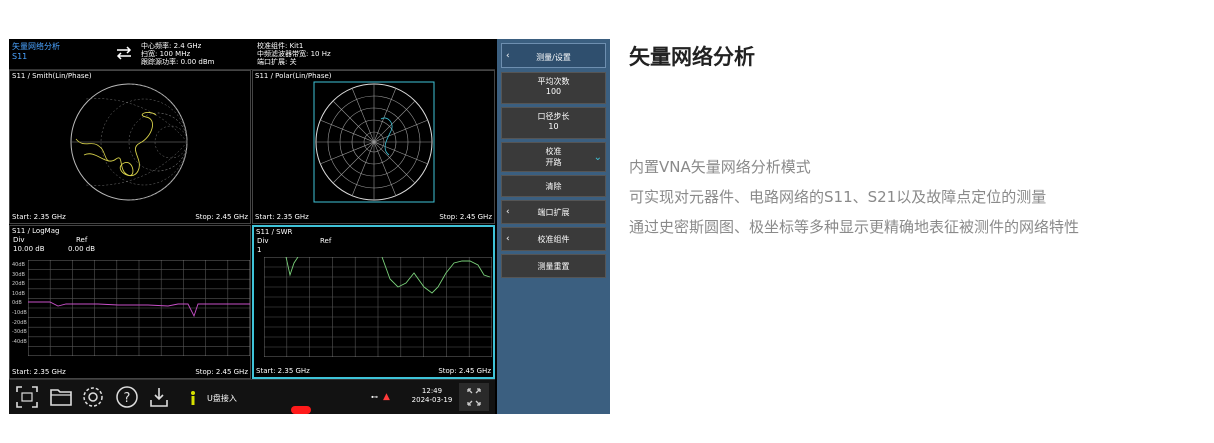  Describe the element at coordinates (221, 372) in the screenshot. I see `logmag-stop: Stop: 2.45 GHz` at that location.